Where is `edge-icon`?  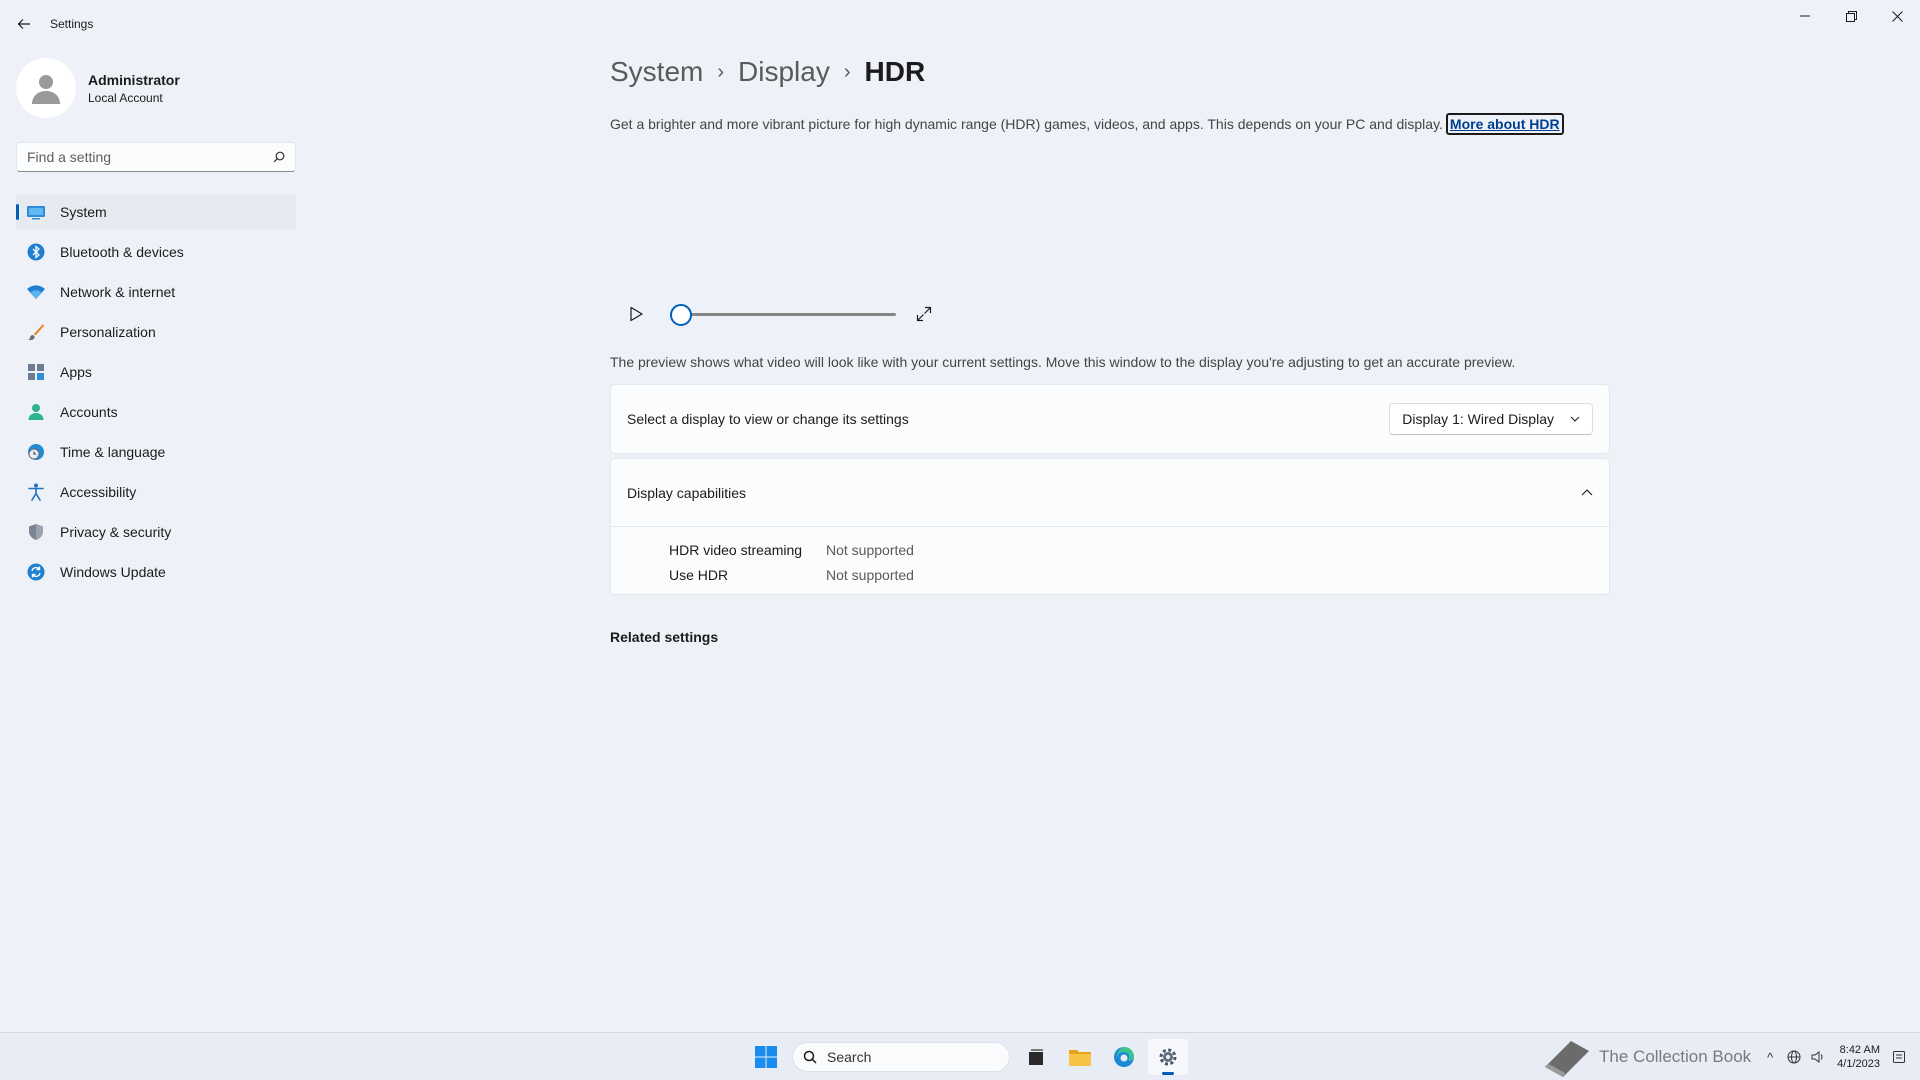
edge-icon is located at coordinates (1124, 1057).